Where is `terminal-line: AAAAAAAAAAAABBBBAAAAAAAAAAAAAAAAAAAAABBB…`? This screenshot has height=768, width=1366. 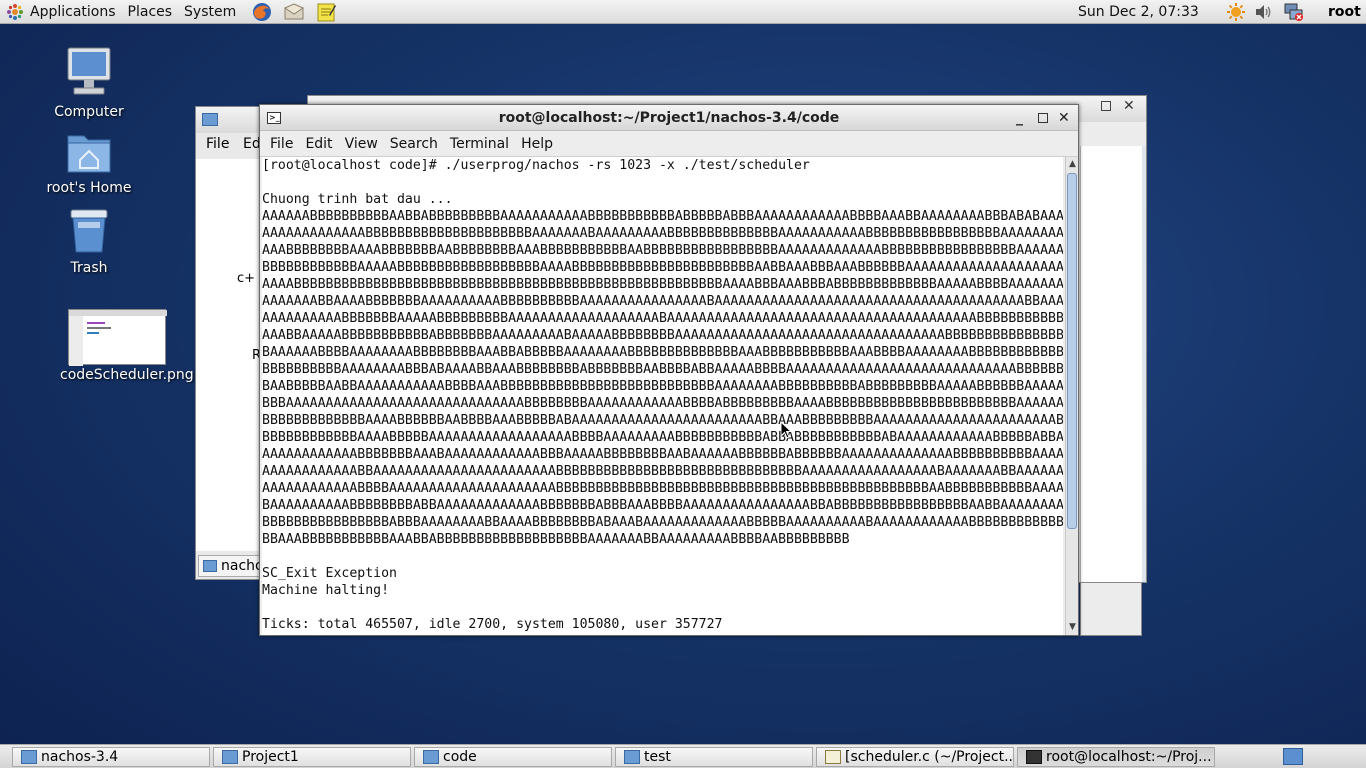 terminal-line: AAAAAAAAAAAABBBBAAAAAAAAAAAAAAAAAAAAABBB… is located at coordinates (662, 488).